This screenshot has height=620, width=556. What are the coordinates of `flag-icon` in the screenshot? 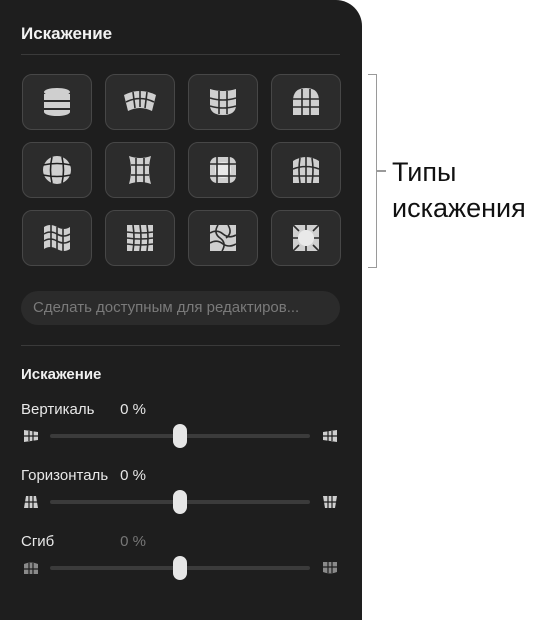 It's located at (57, 238).